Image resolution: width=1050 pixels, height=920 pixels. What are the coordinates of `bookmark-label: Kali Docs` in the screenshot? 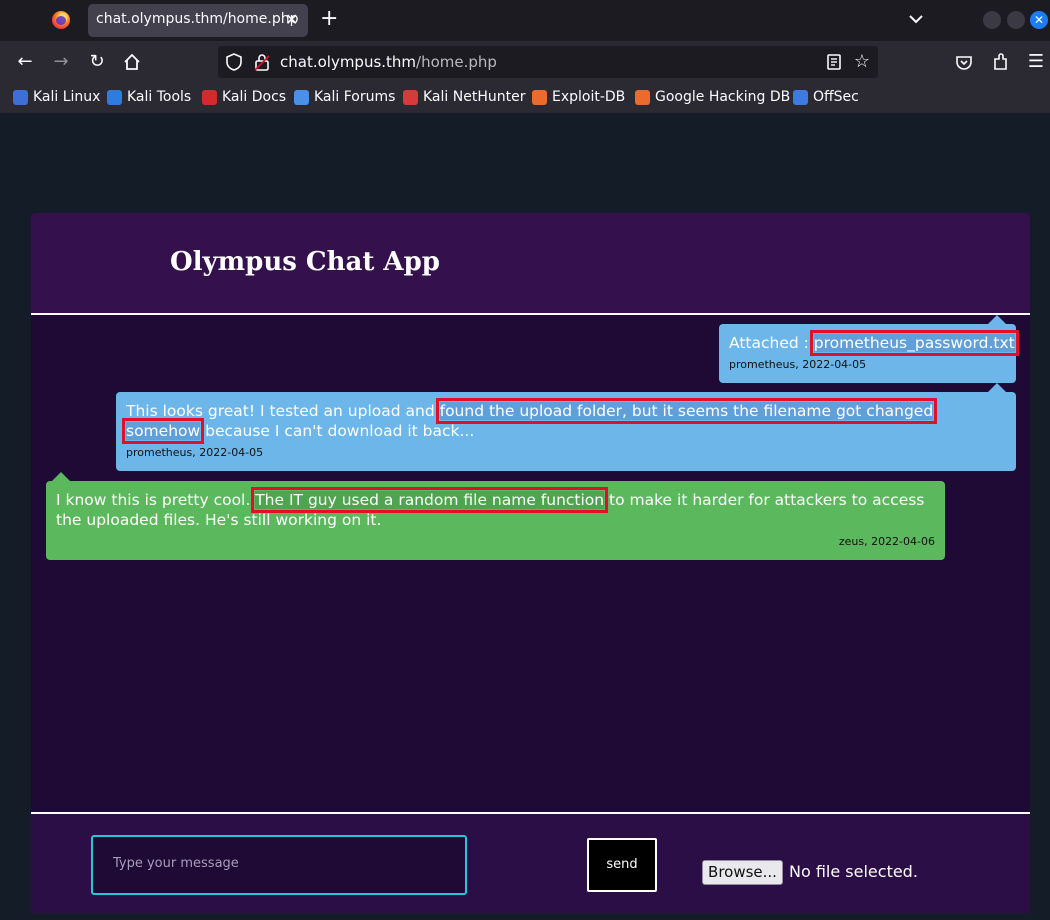 It's located at (254, 97).